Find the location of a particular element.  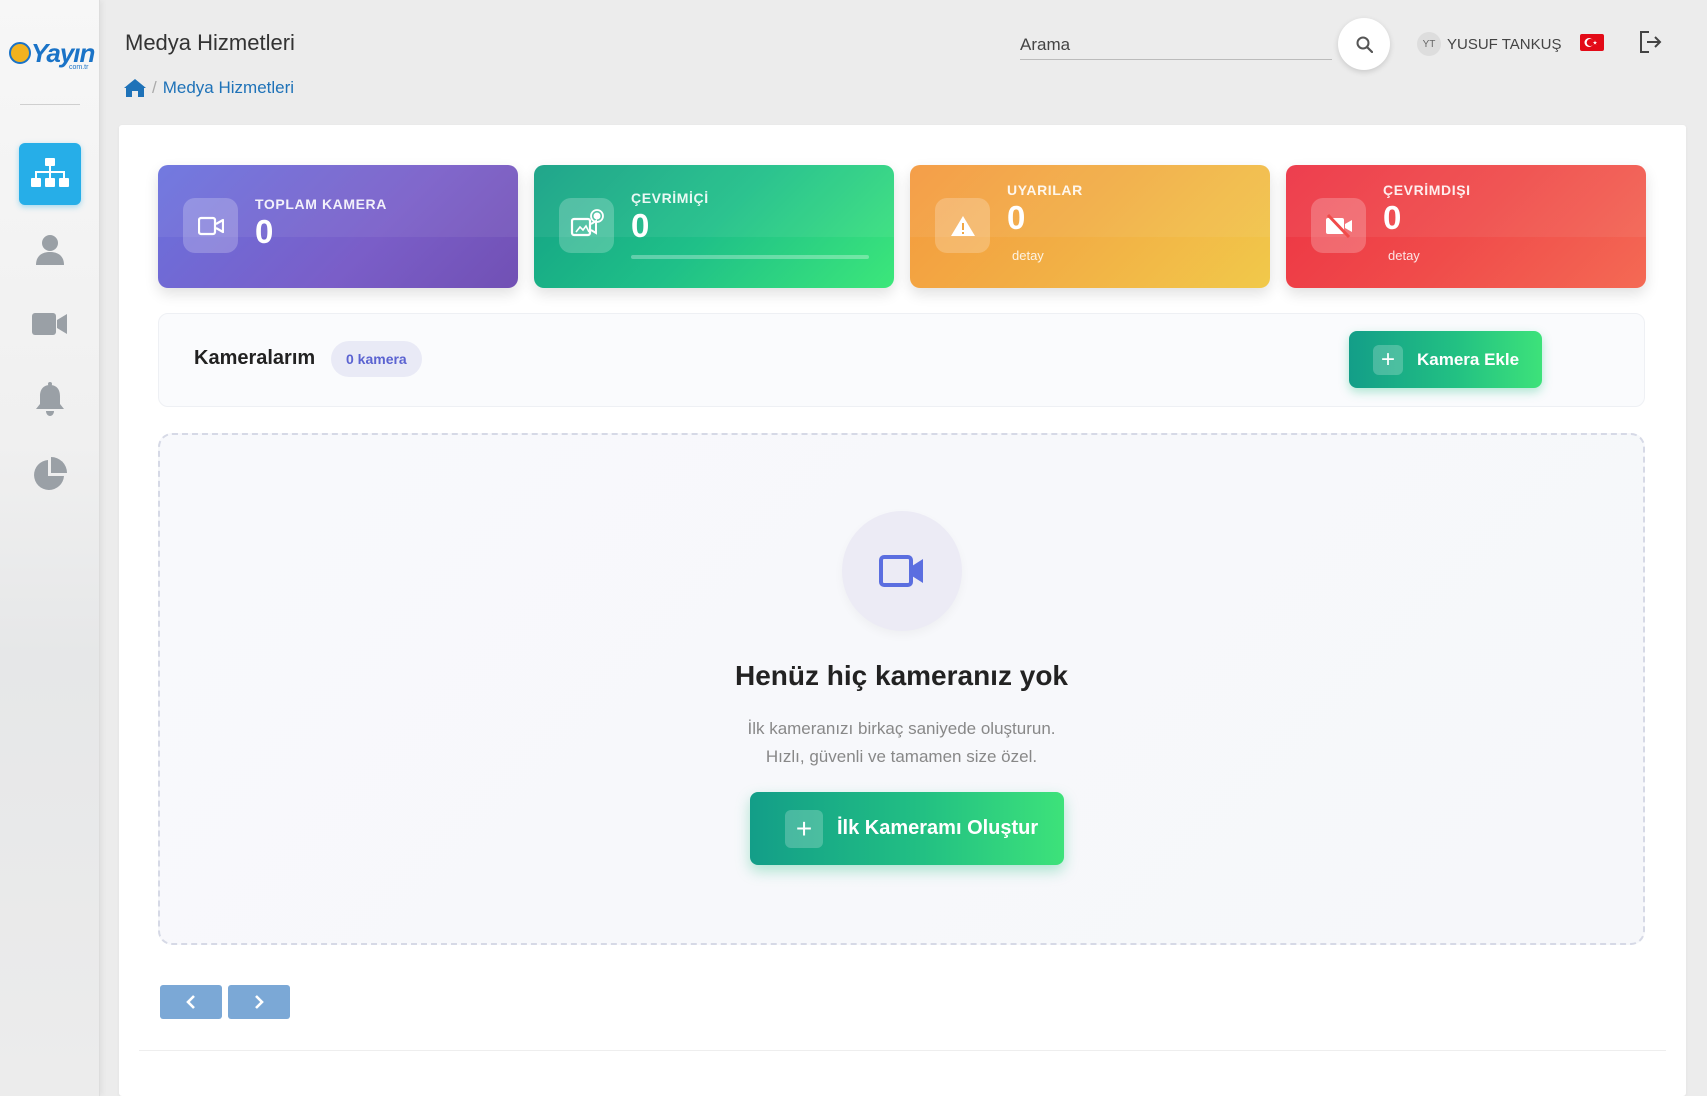

video-camera-off-icon is located at coordinates (1338, 225).